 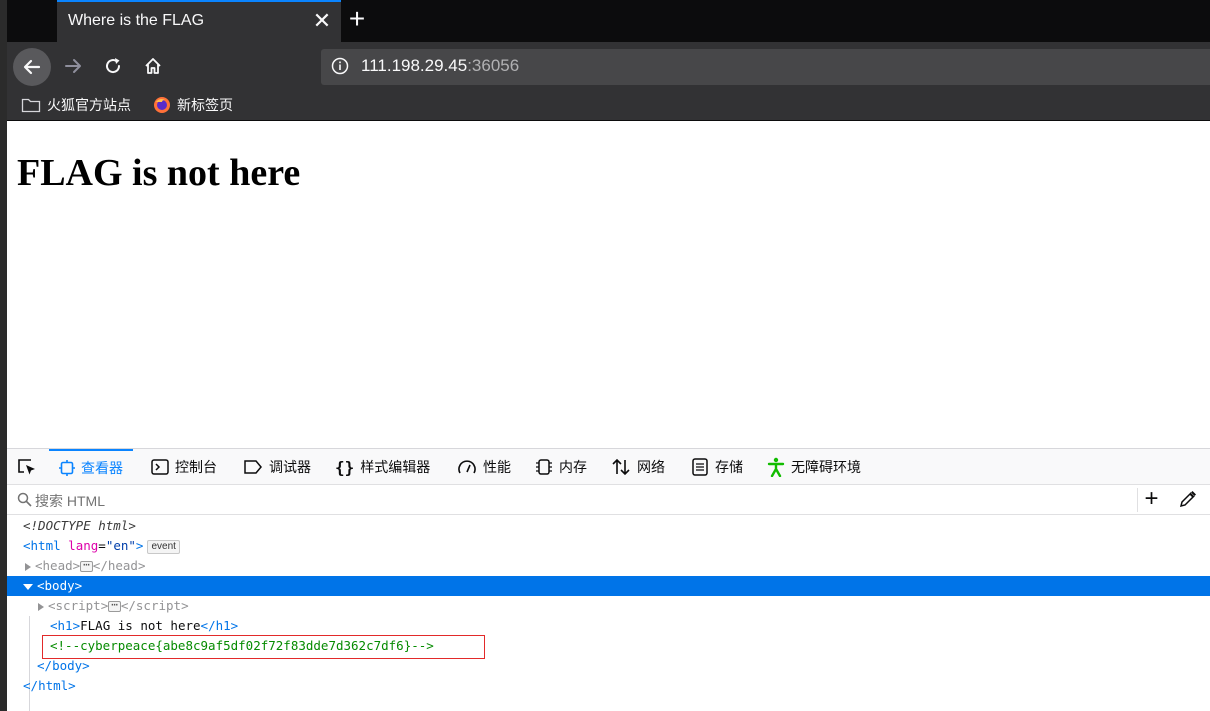 I want to click on console-icon, so click(x=160, y=467).